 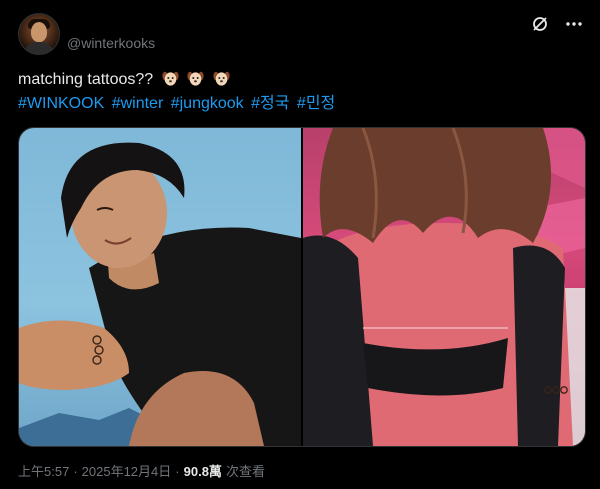 I want to click on hashtag-link: #WINKOOK, so click(x=61, y=103).